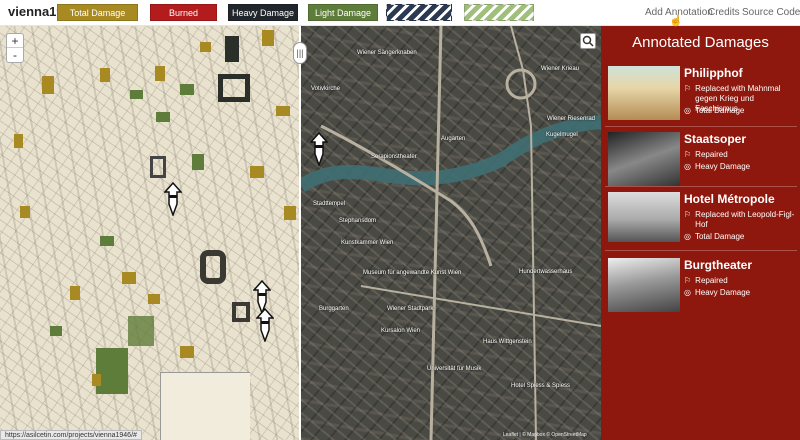 This screenshot has height=440, width=800. Describe the element at coordinates (387, 53) in the screenshot. I see `map-label: Wiener Sängerknaben` at that location.